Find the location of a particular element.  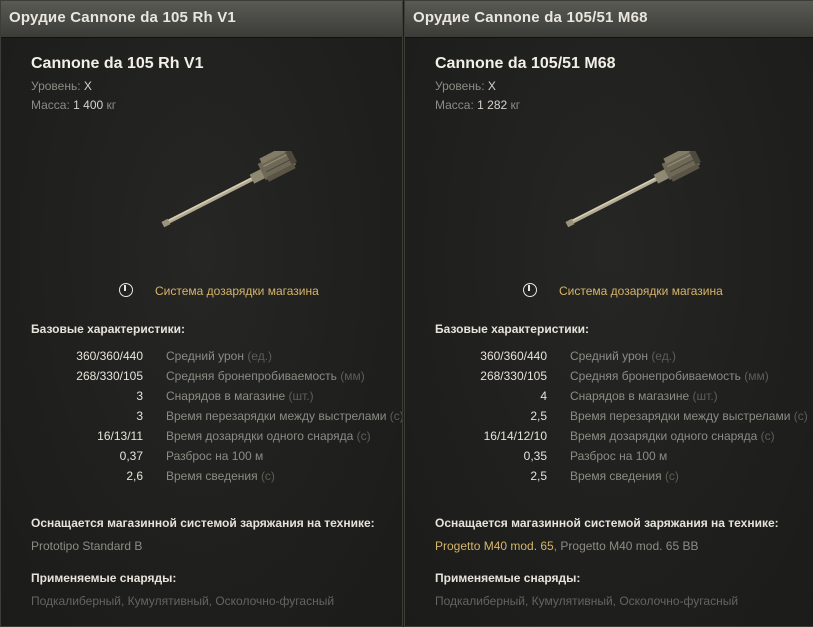

window-title: Орудие Cannone da 105/51 M68 is located at coordinates (609, 19).